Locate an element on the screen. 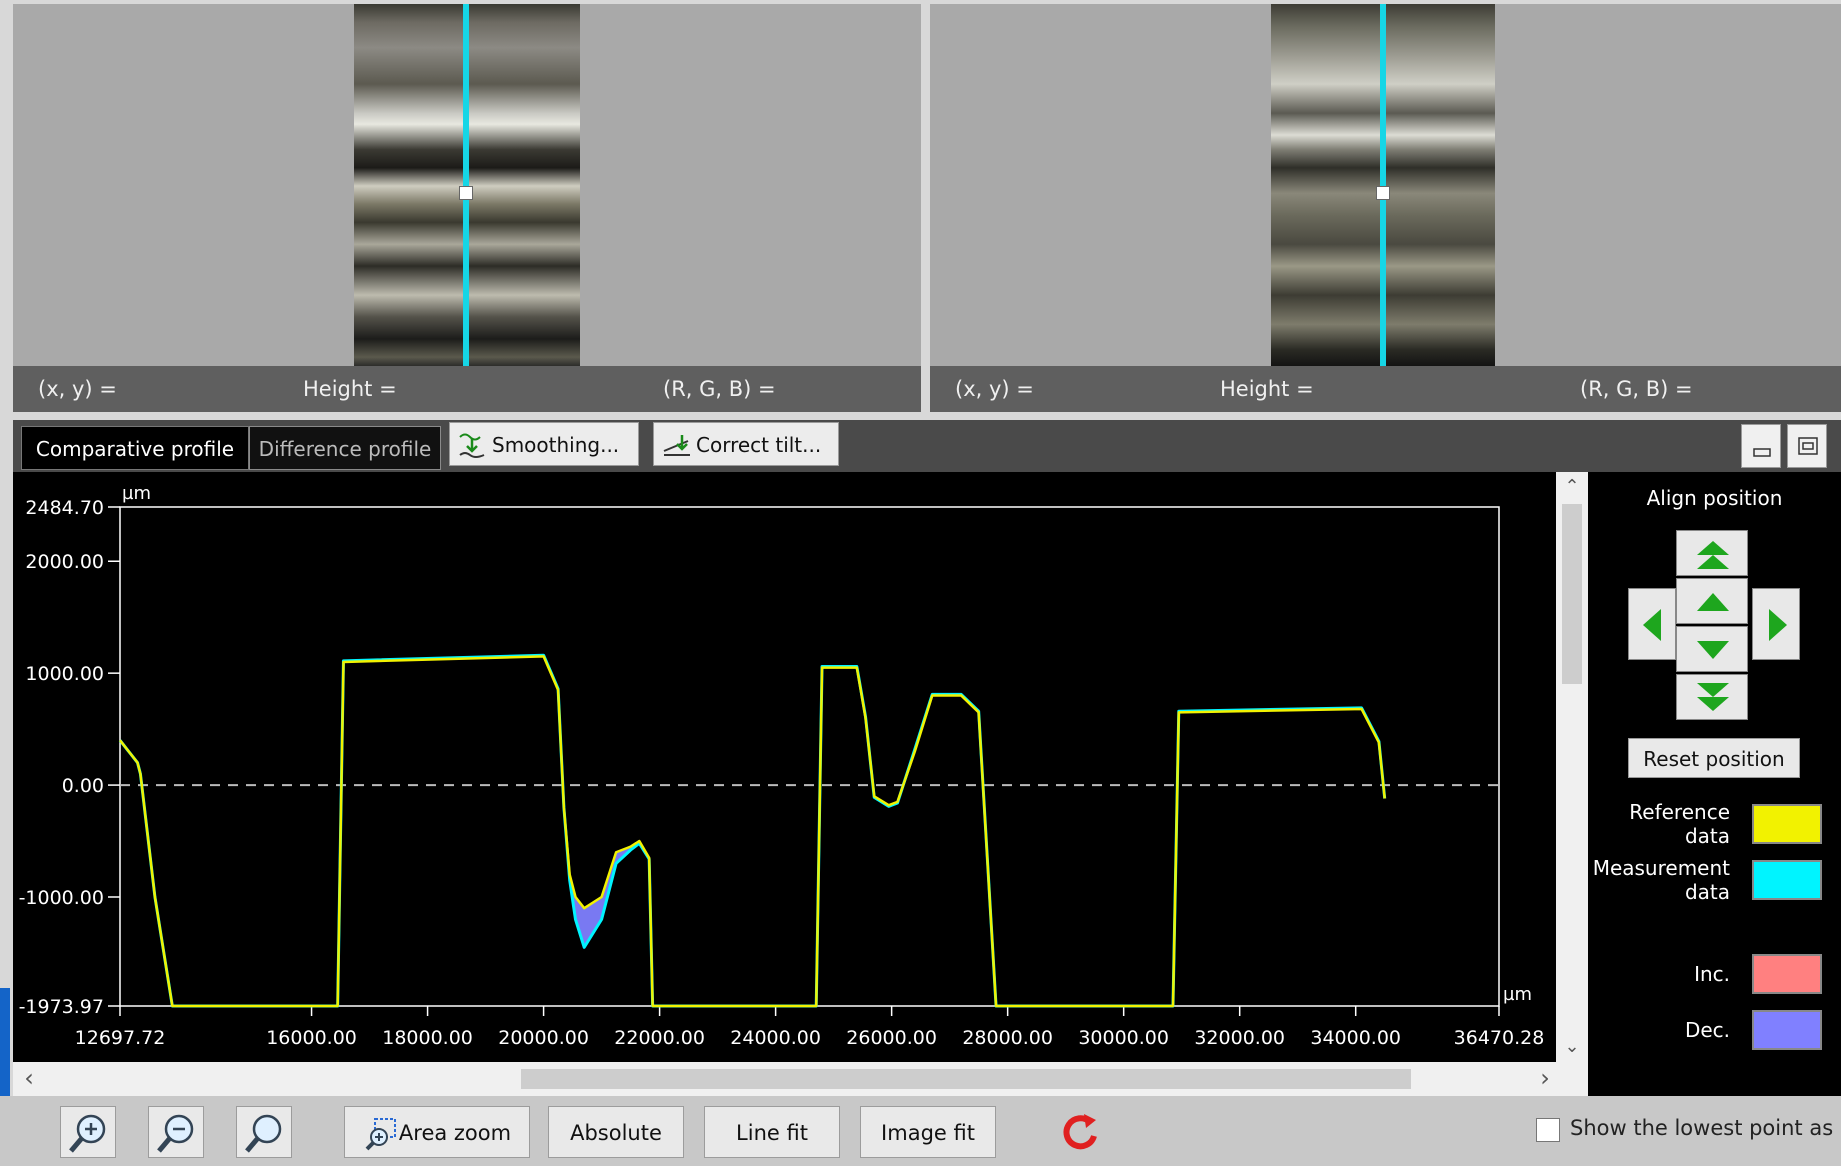 The width and height of the screenshot is (1841, 1166). maximize-button is located at coordinates (1807, 446).